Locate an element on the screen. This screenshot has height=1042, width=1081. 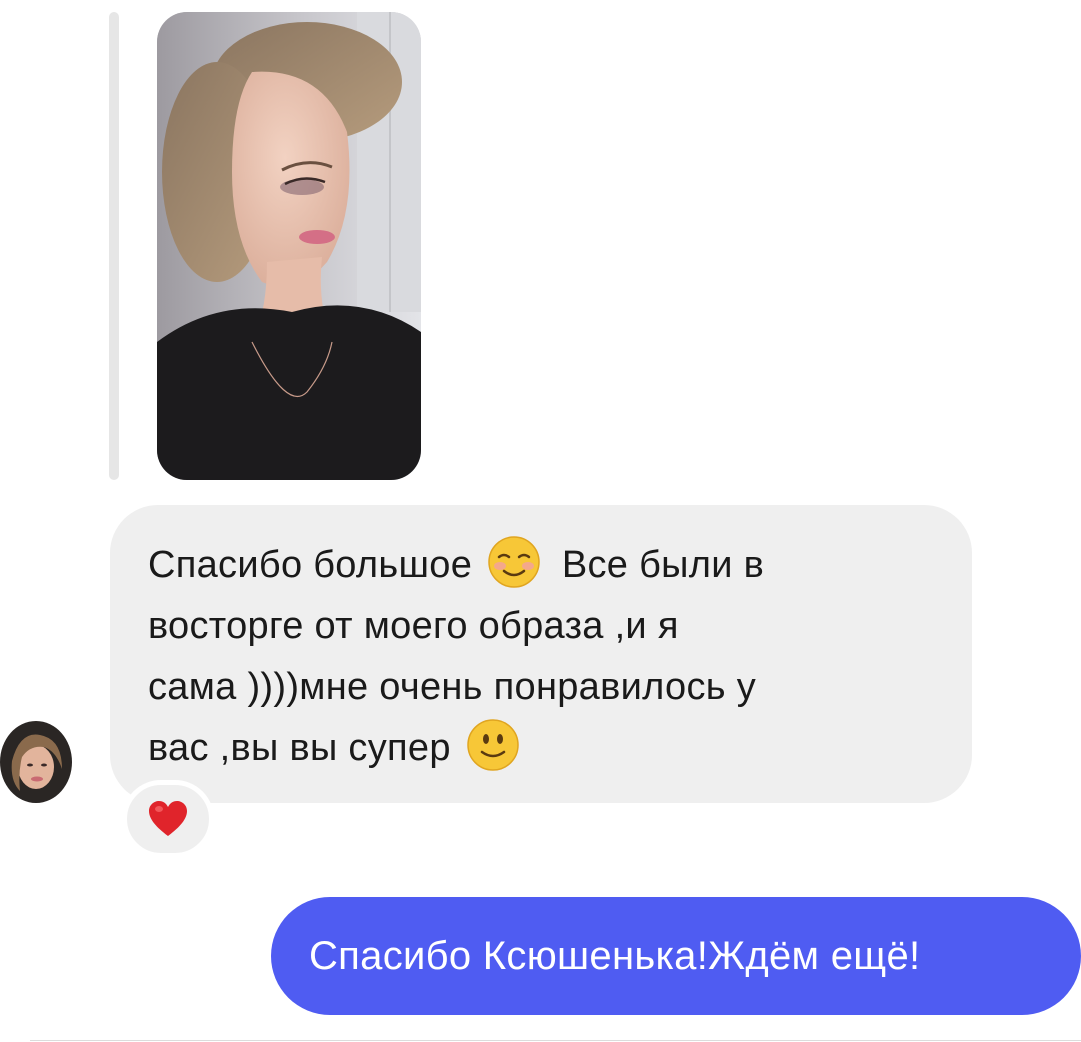
message-part: сама ))))мне очень понравилось у is located at coordinates (452, 687).